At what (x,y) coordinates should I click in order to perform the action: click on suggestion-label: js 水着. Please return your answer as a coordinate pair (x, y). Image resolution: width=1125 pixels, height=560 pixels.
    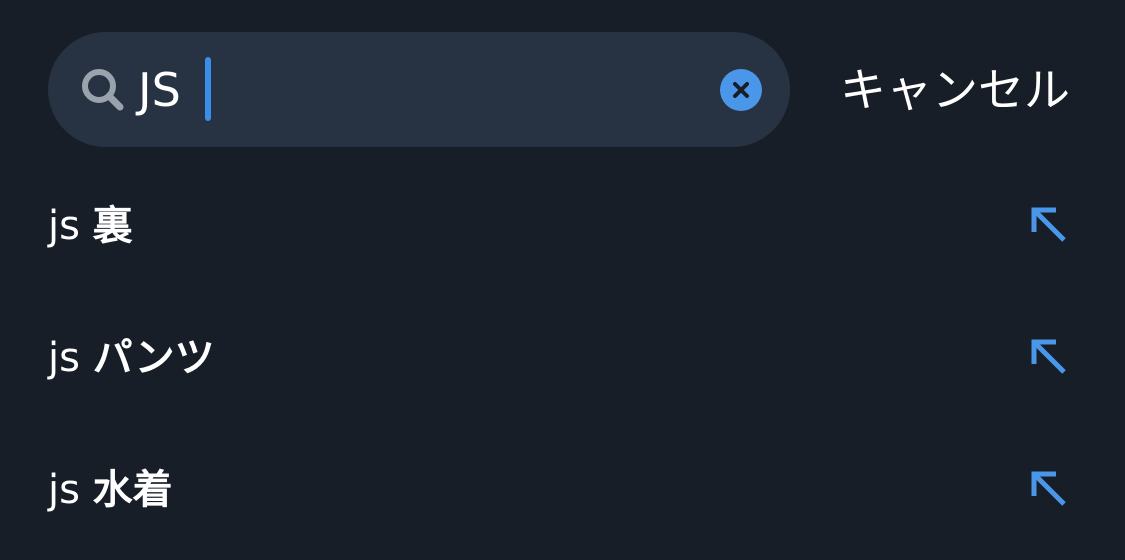
    Looking at the image, I should click on (110, 490).